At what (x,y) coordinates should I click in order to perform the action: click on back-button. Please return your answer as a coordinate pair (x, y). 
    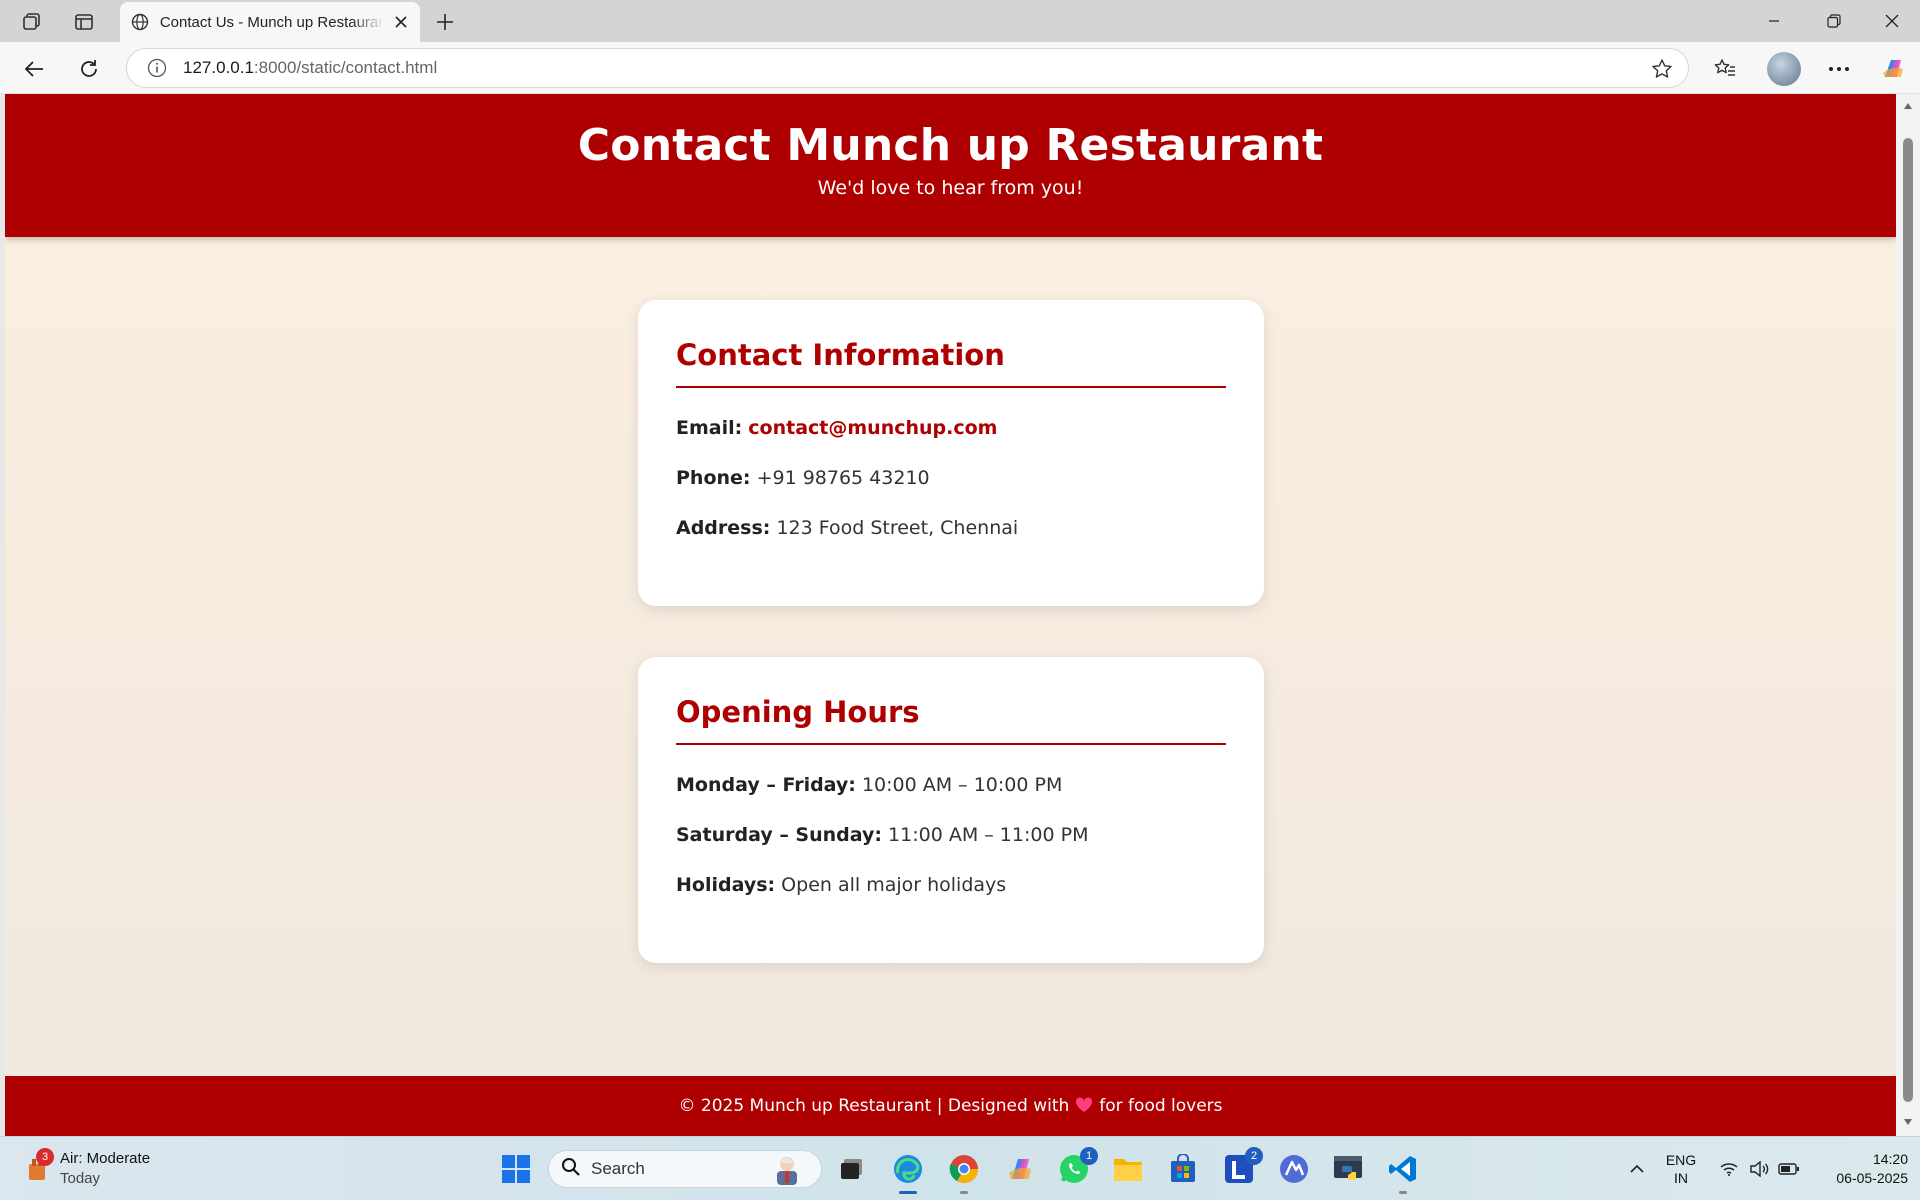
    Looking at the image, I should click on (34, 69).